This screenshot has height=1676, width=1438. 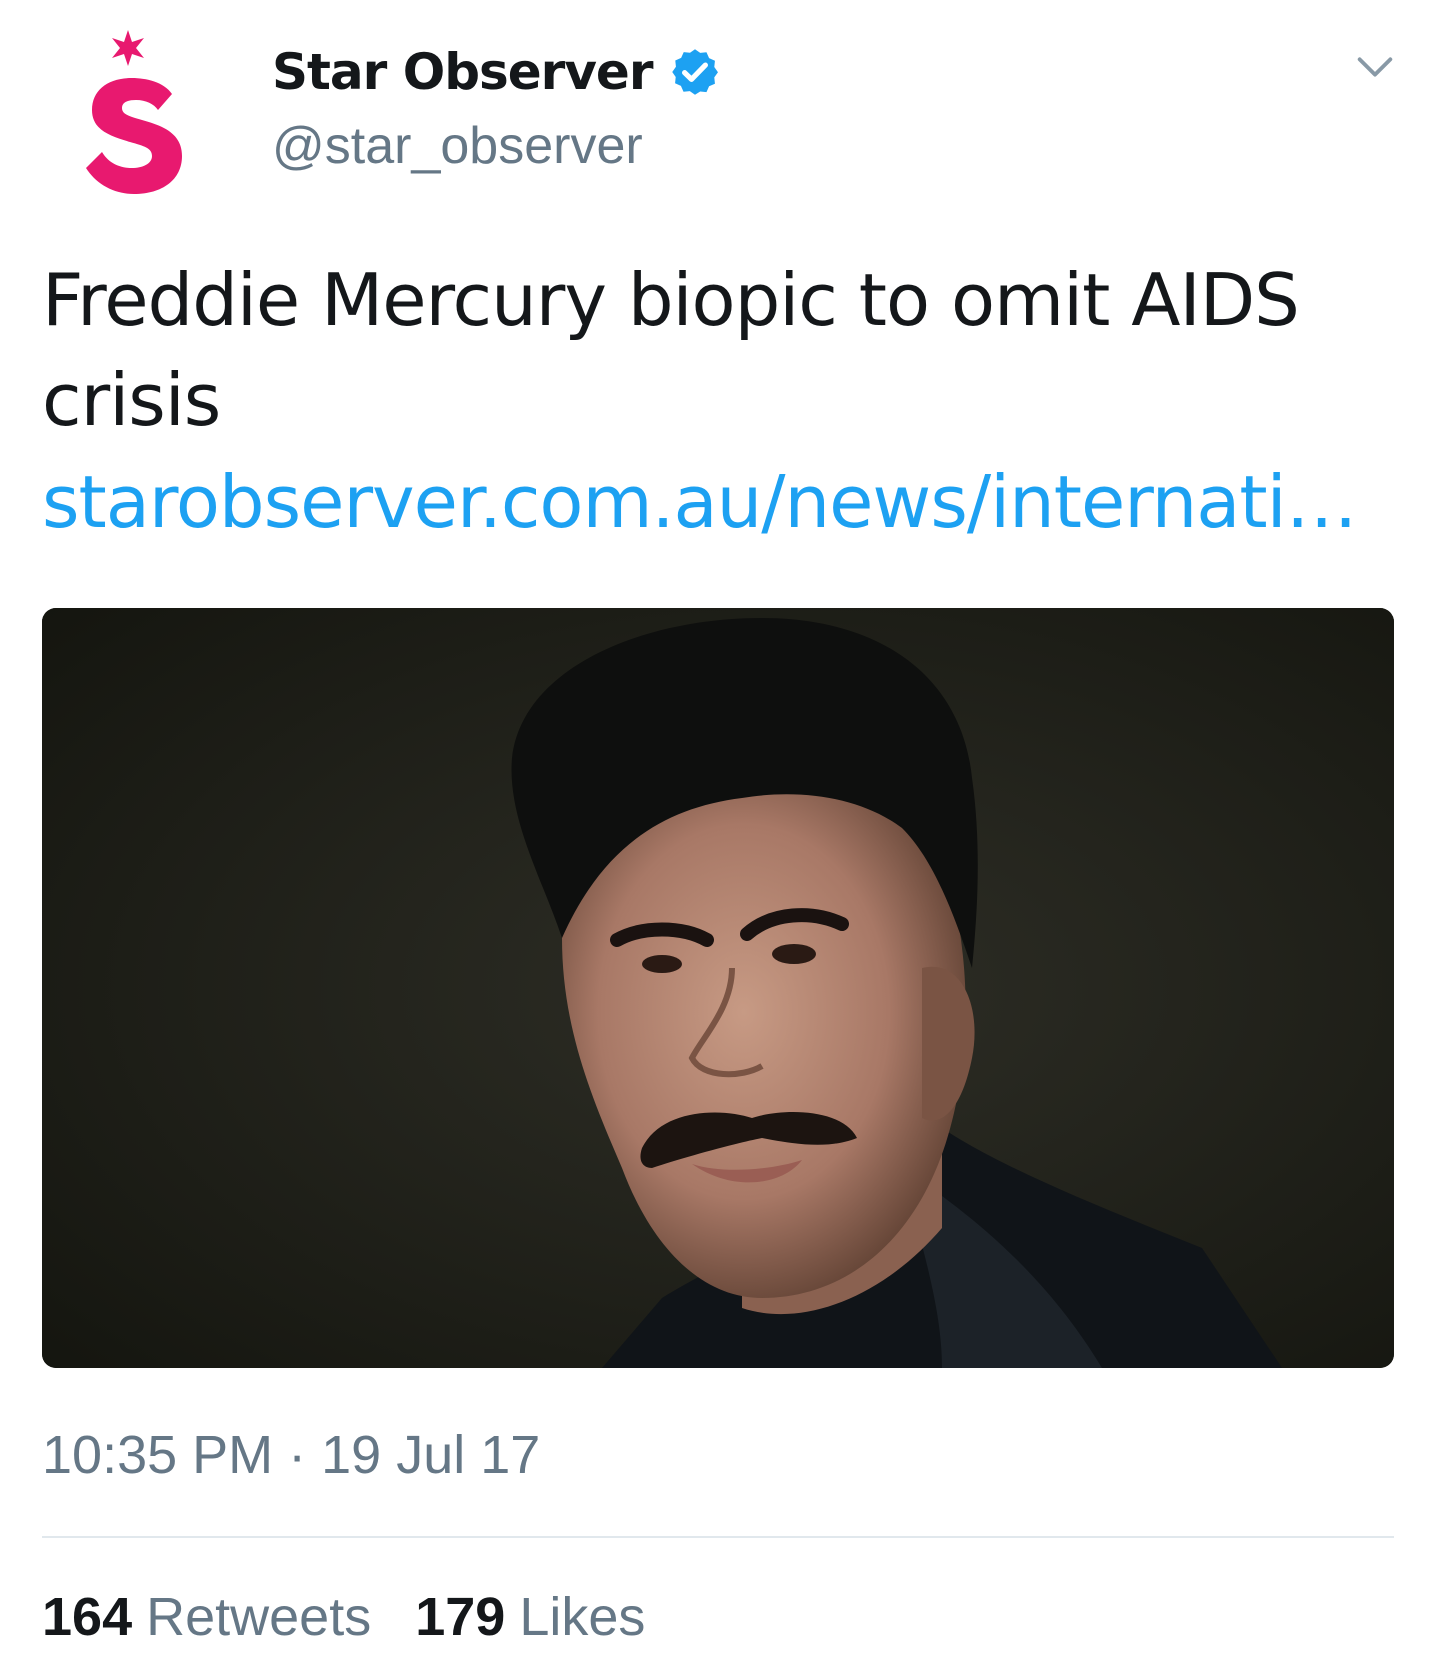 I want to click on display-name: Star Observer, so click(x=463, y=72).